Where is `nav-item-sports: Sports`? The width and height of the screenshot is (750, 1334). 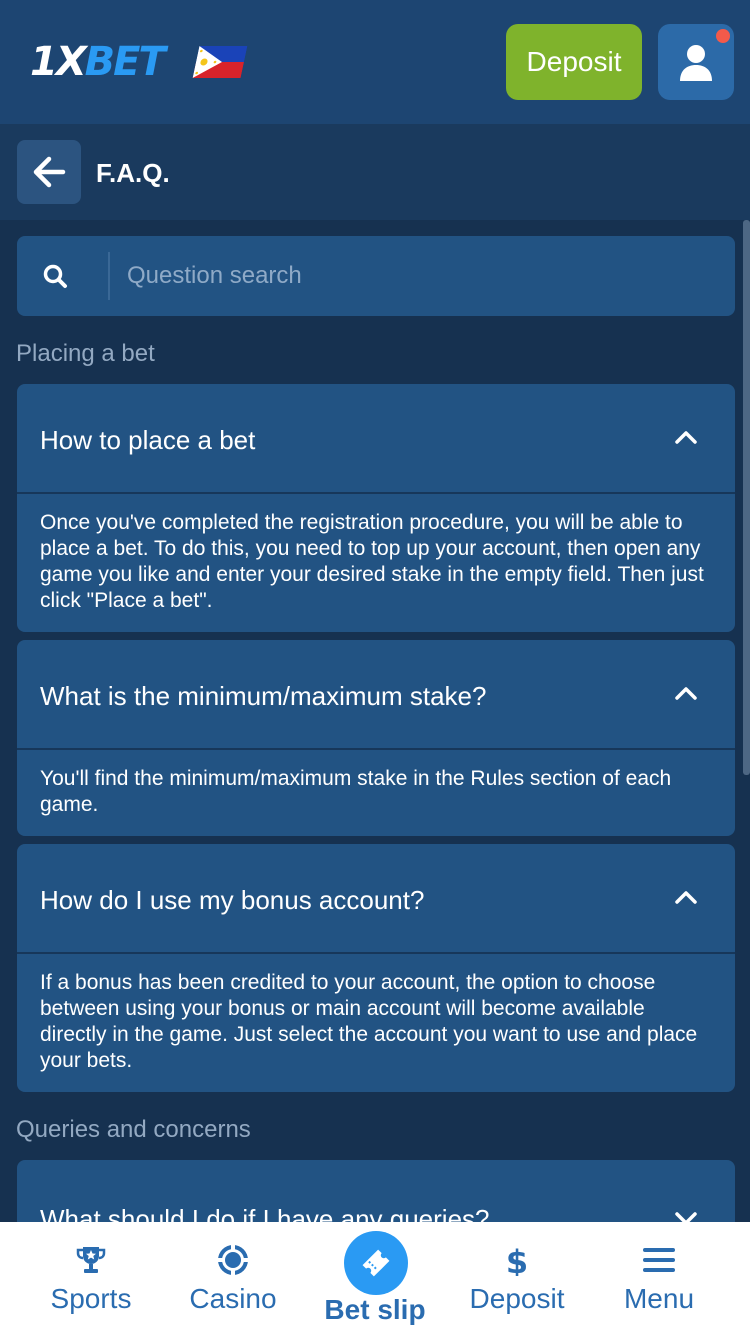 nav-item-sports: Sports is located at coordinates (91, 1278).